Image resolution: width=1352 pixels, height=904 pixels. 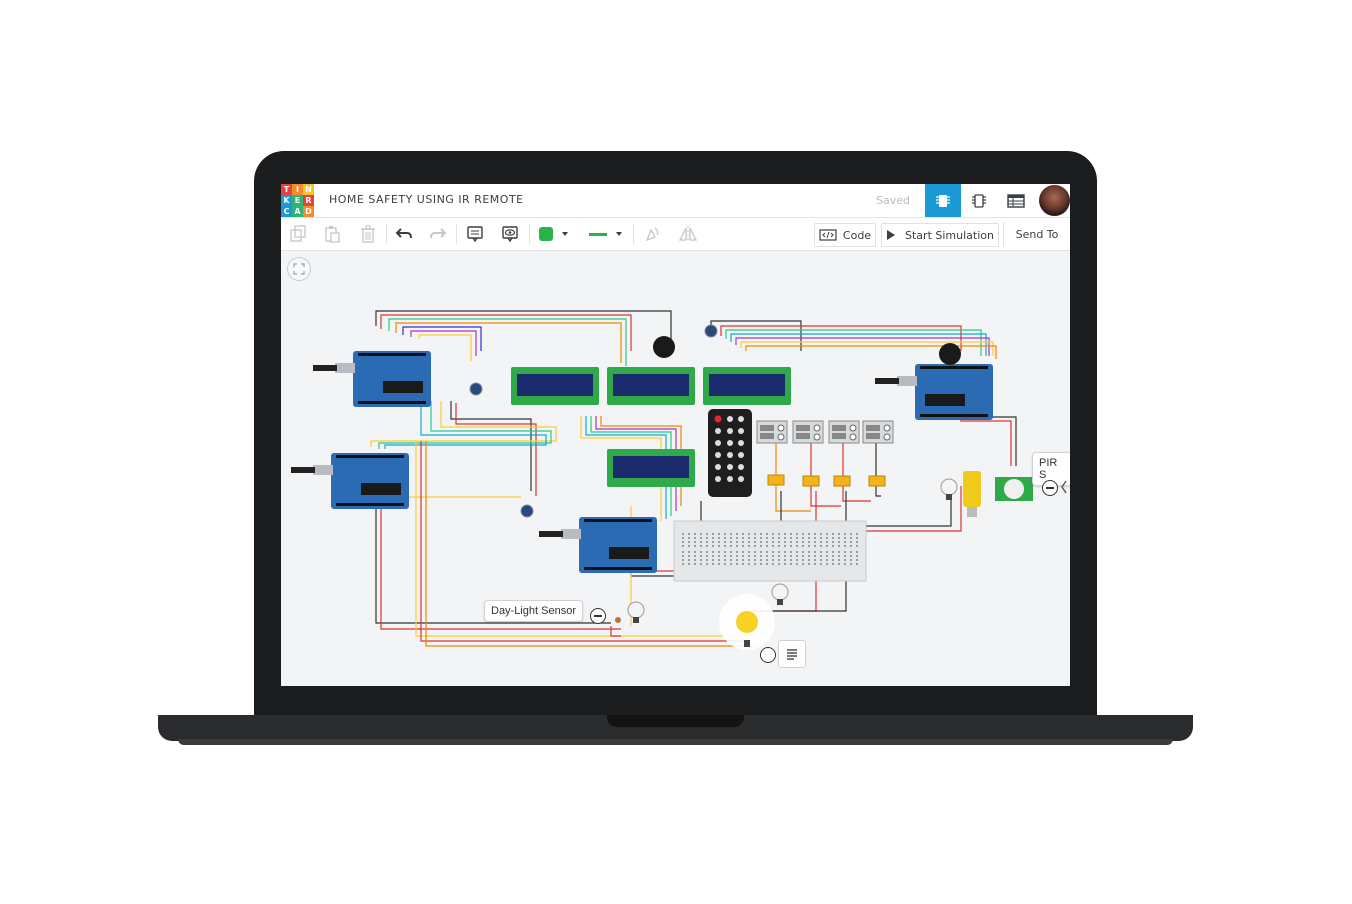 What do you see at coordinates (770, 551) in the screenshot?
I see `breadboard` at bounding box center [770, 551].